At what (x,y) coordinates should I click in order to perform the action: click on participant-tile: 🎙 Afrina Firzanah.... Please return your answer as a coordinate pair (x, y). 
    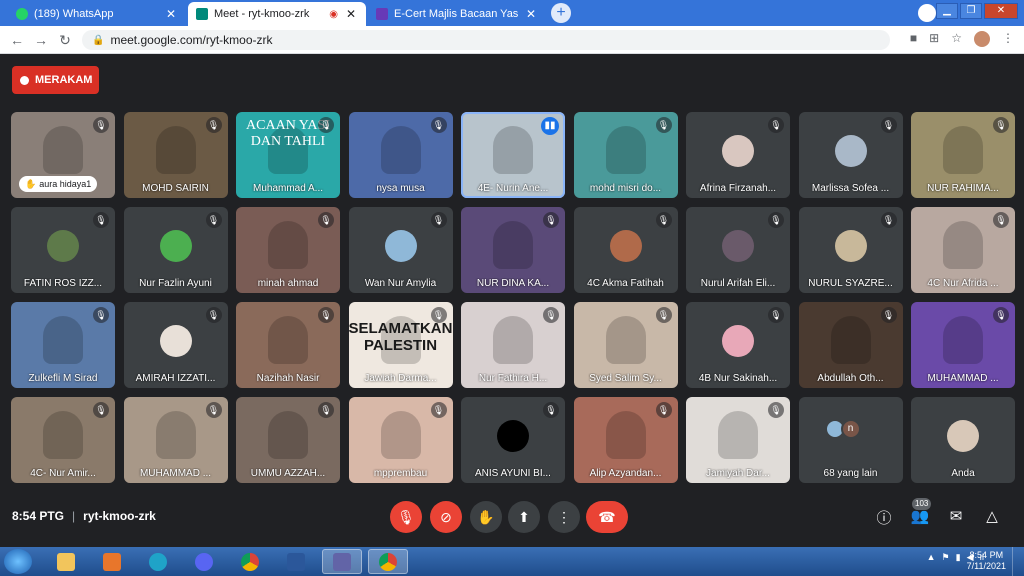
    Looking at the image, I should click on (738, 155).